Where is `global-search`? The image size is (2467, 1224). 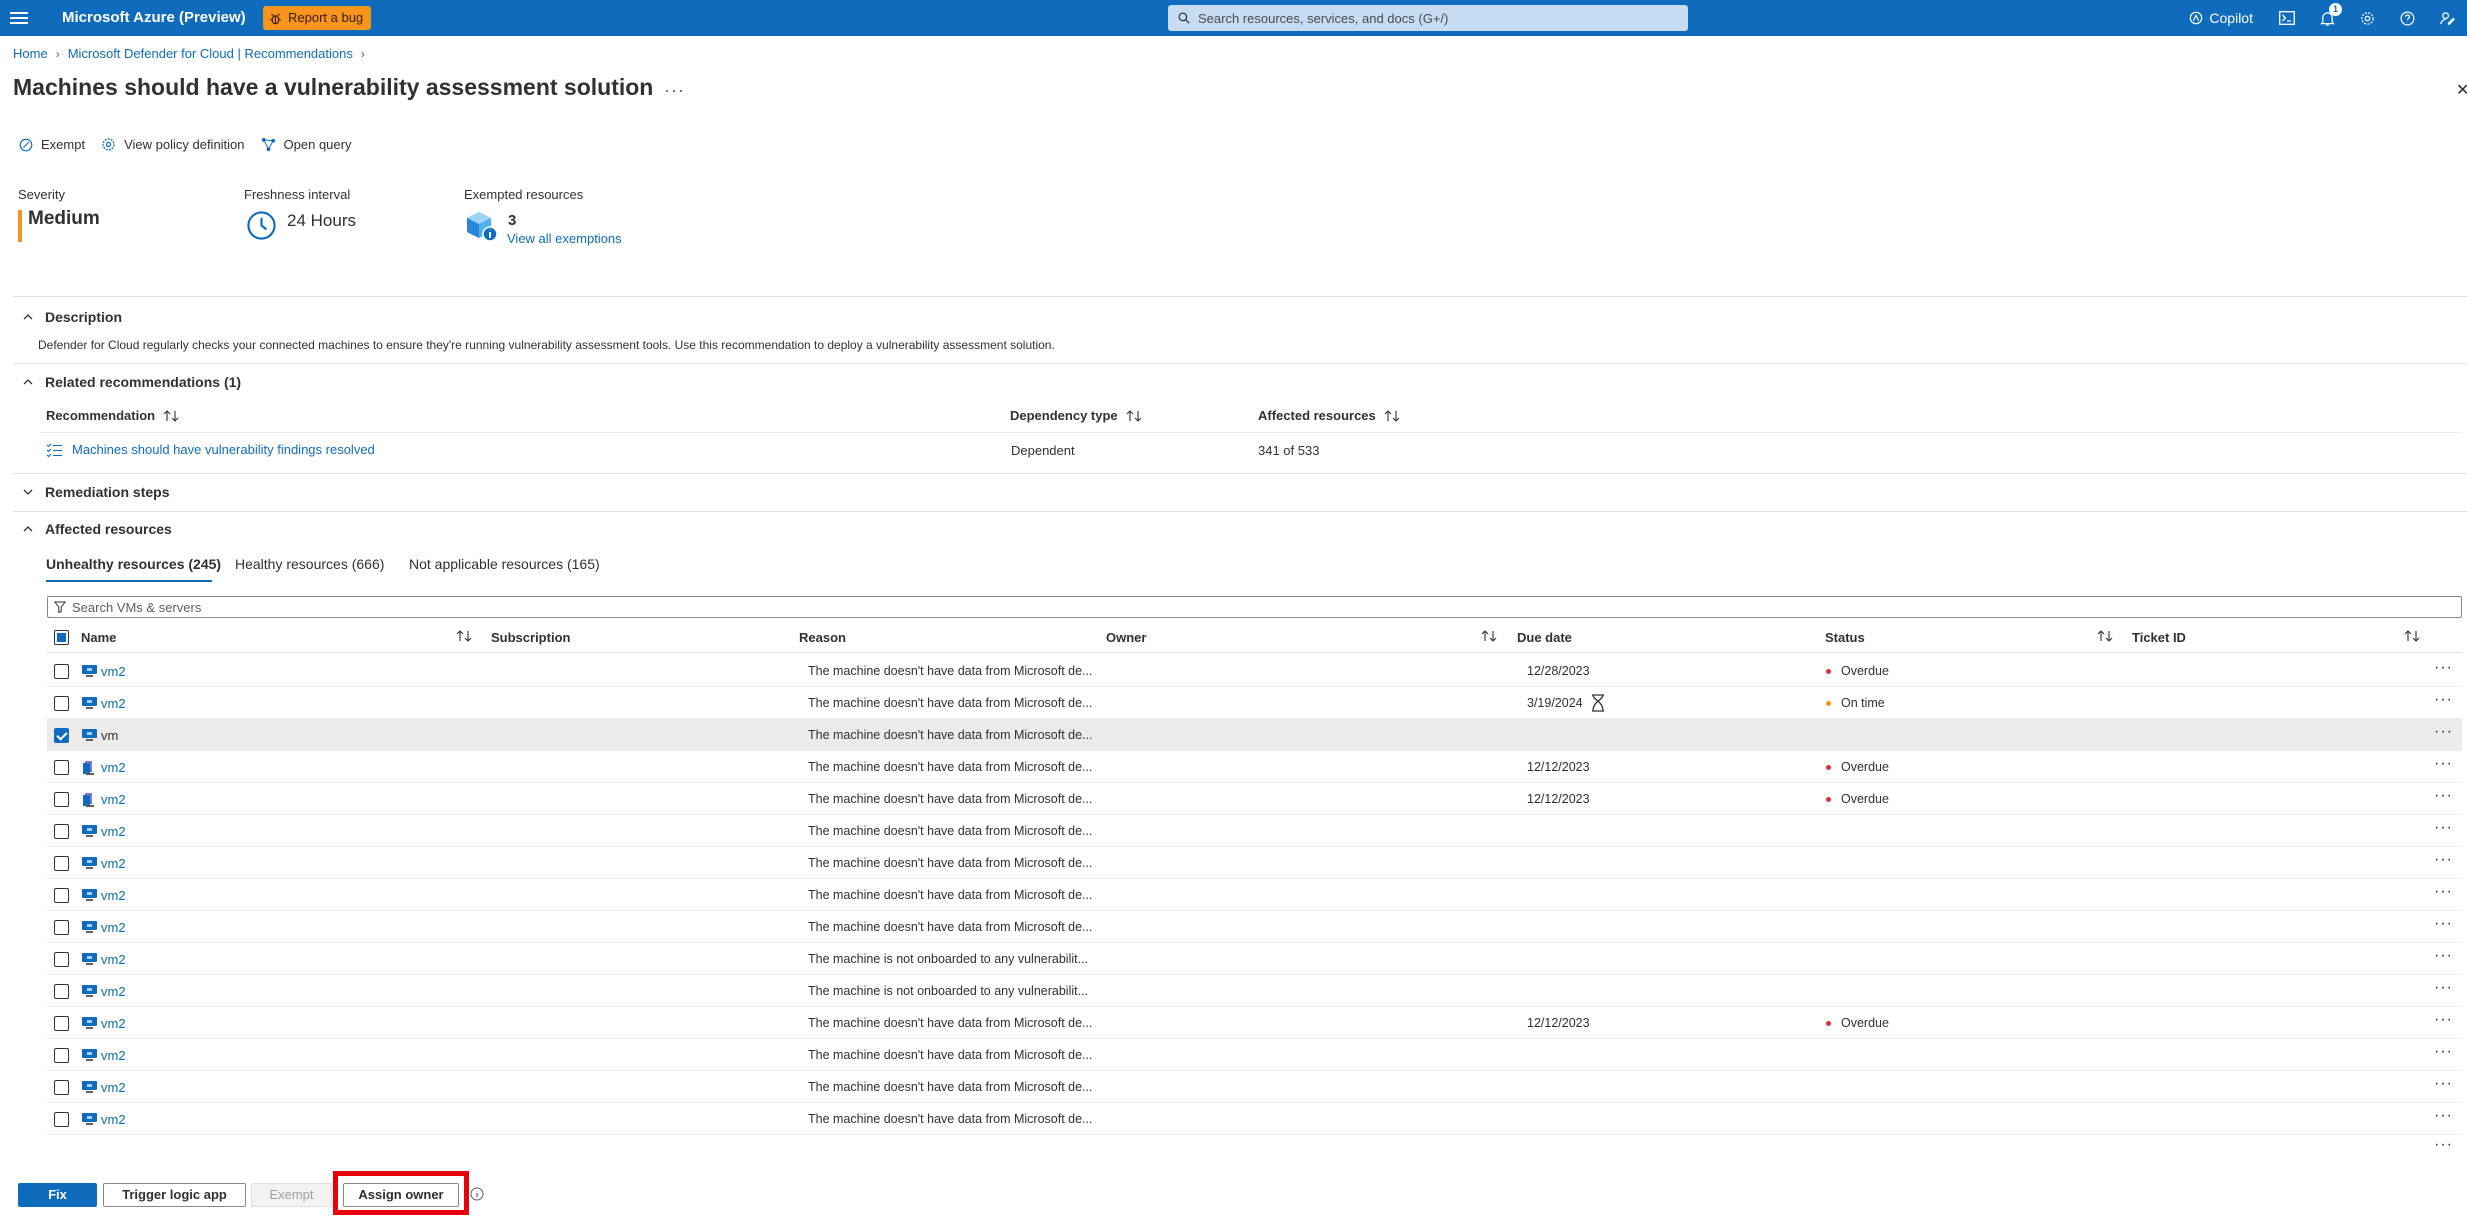
global-search is located at coordinates (1428, 18).